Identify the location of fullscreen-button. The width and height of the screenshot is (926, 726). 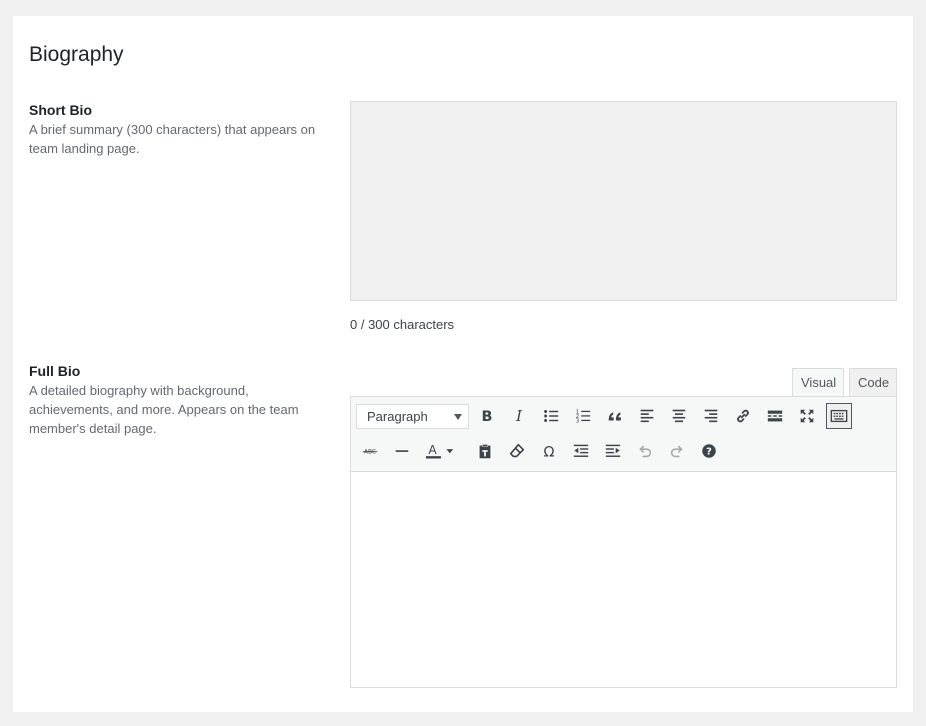
(807, 416).